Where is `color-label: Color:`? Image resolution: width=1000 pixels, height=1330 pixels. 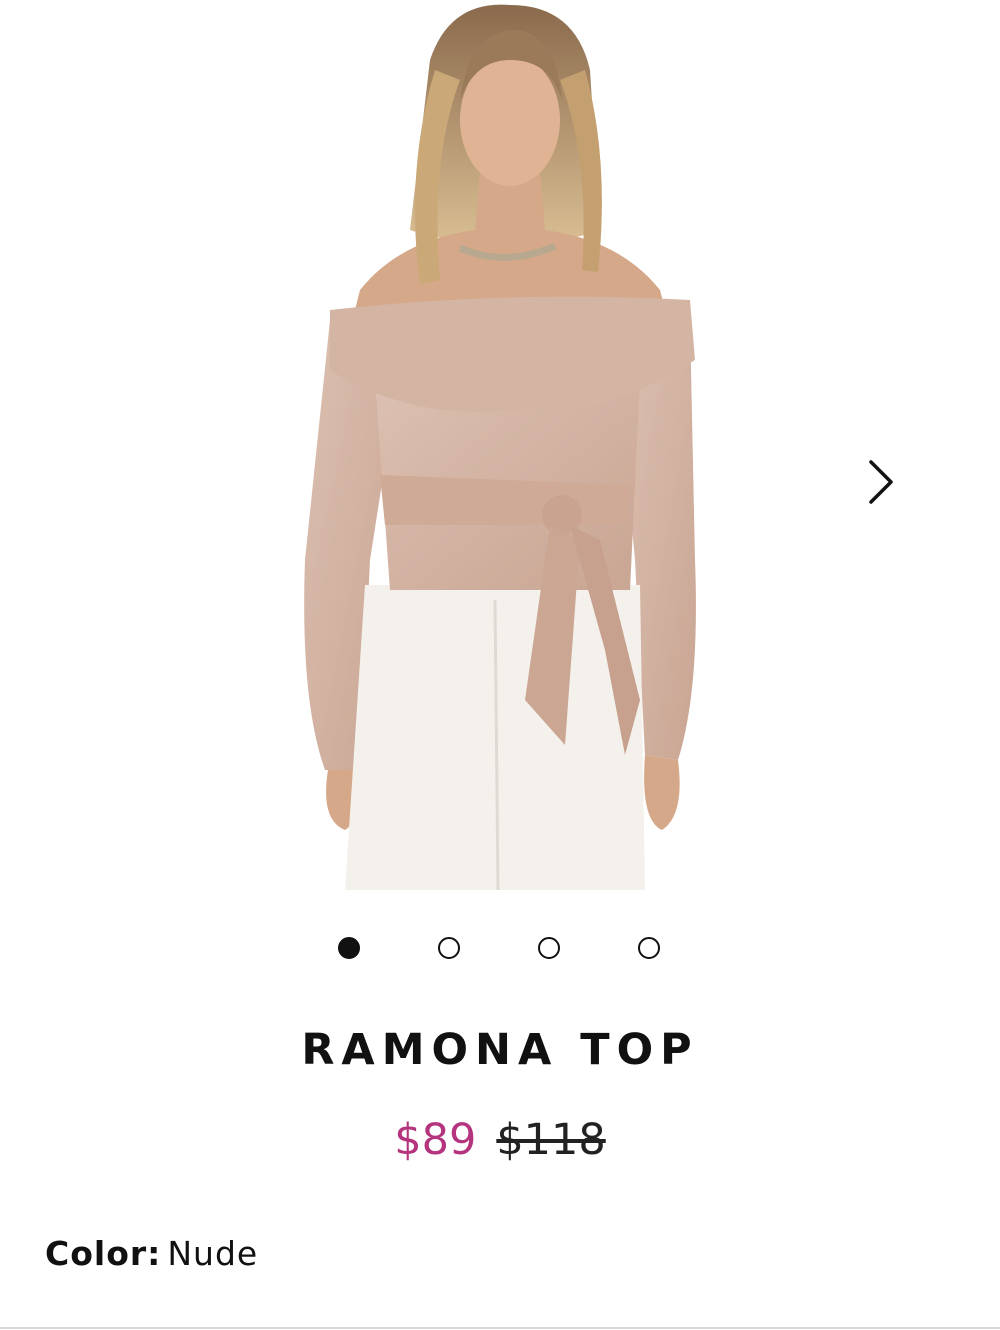
color-label: Color: is located at coordinates (103, 1253).